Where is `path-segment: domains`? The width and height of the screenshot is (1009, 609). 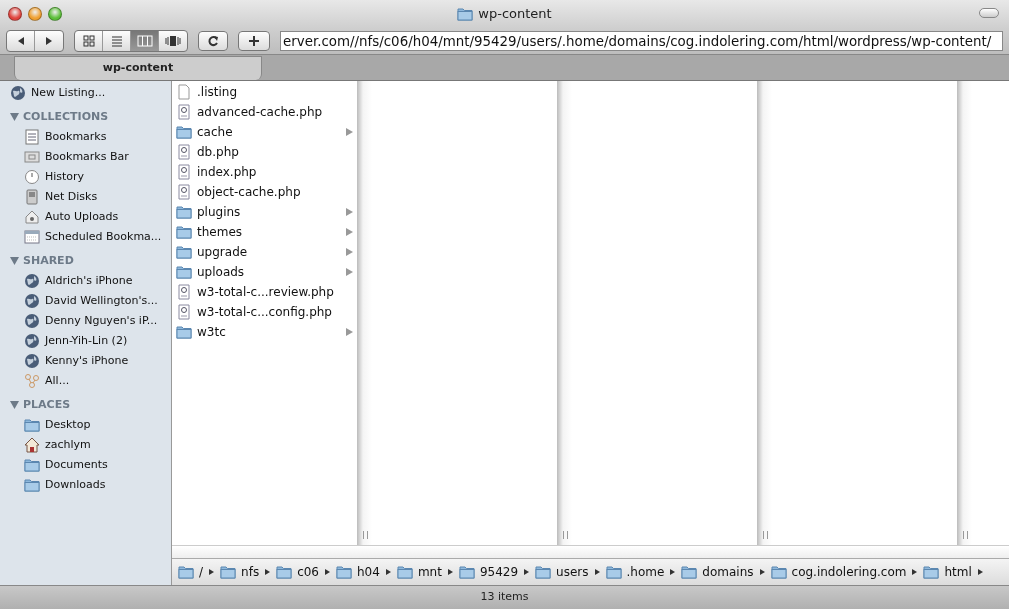 path-segment: domains is located at coordinates (717, 572).